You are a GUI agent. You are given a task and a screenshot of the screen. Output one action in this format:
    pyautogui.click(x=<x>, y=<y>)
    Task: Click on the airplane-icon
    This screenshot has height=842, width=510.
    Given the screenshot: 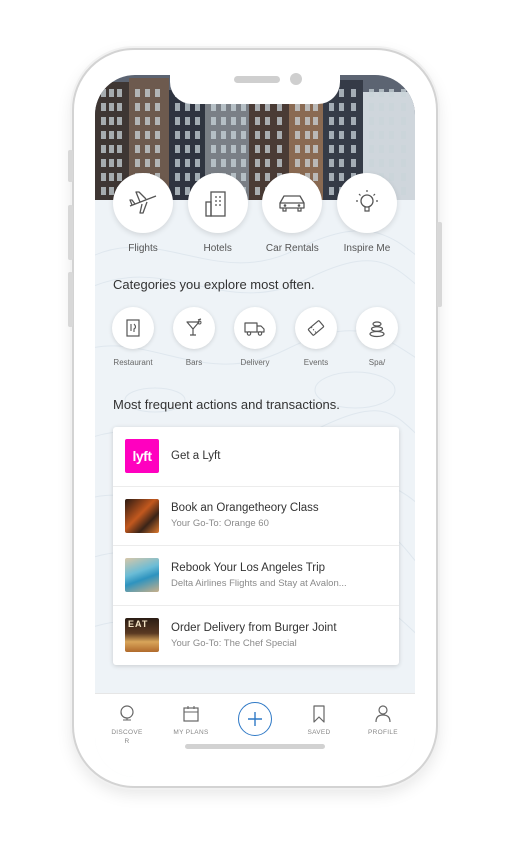 What is the action you would take?
    pyautogui.click(x=143, y=203)
    